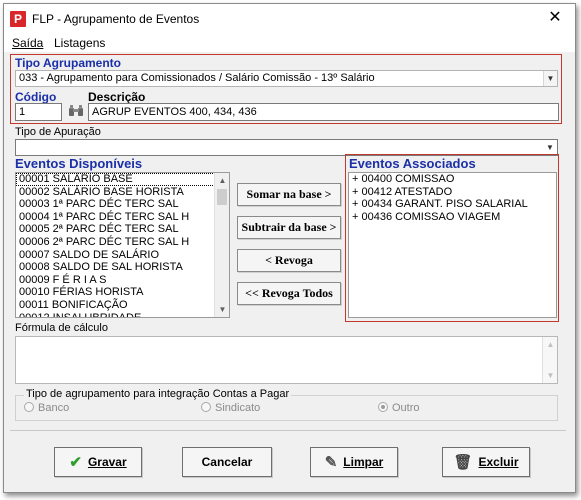 The image size is (581, 500). What do you see at coordinates (412, 163) in the screenshot?
I see `eventos-associados-label: Eventos Associados` at bounding box center [412, 163].